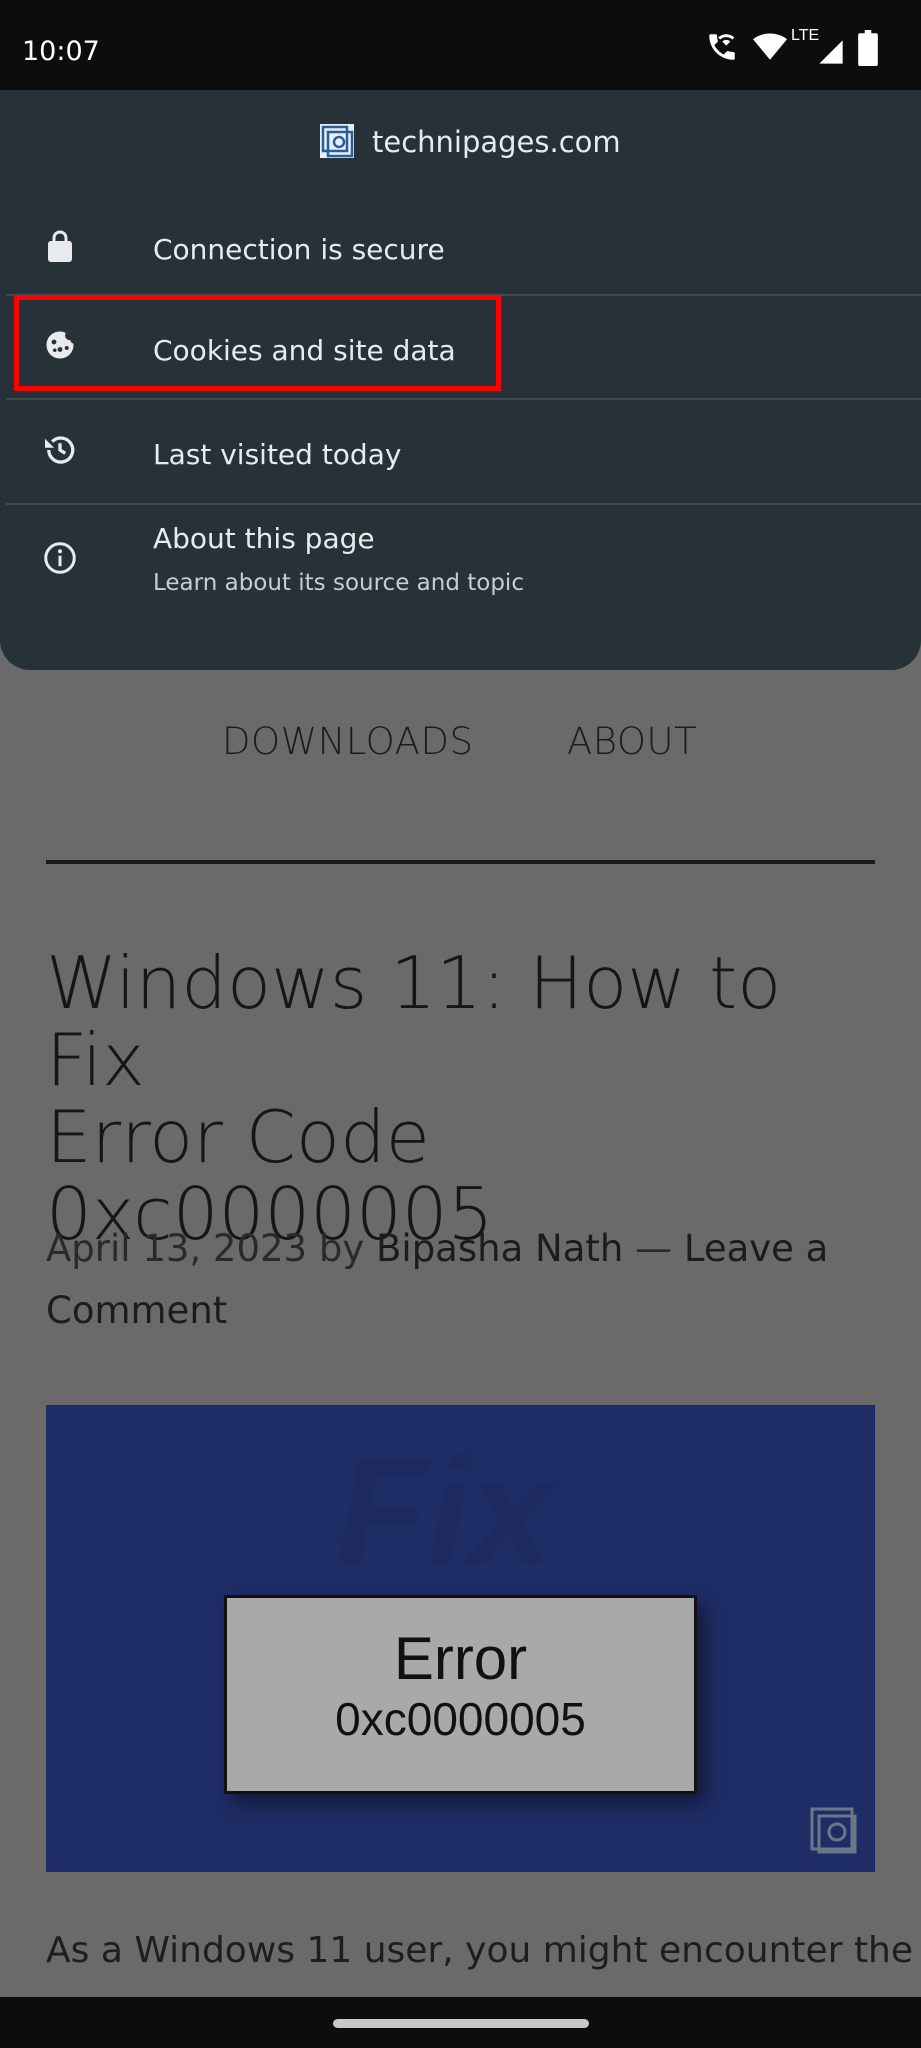 This screenshot has height=2048, width=921. What do you see at coordinates (60, 450) in the screenshot?
I see `history-icon` at bounding box center [60, 450].